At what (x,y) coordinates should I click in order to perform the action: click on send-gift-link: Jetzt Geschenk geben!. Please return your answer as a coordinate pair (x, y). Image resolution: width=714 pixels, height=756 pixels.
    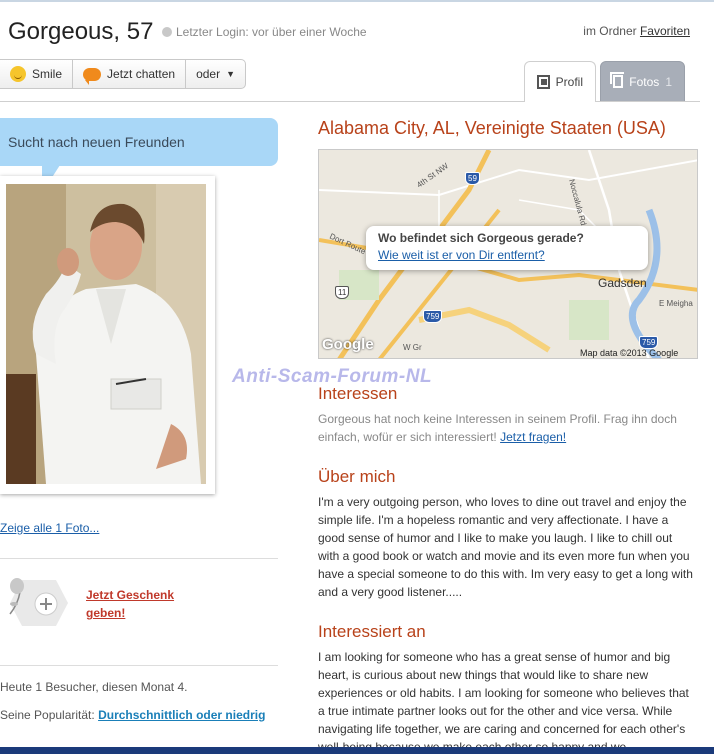
    Looking at the image, I should click on (130, 604).